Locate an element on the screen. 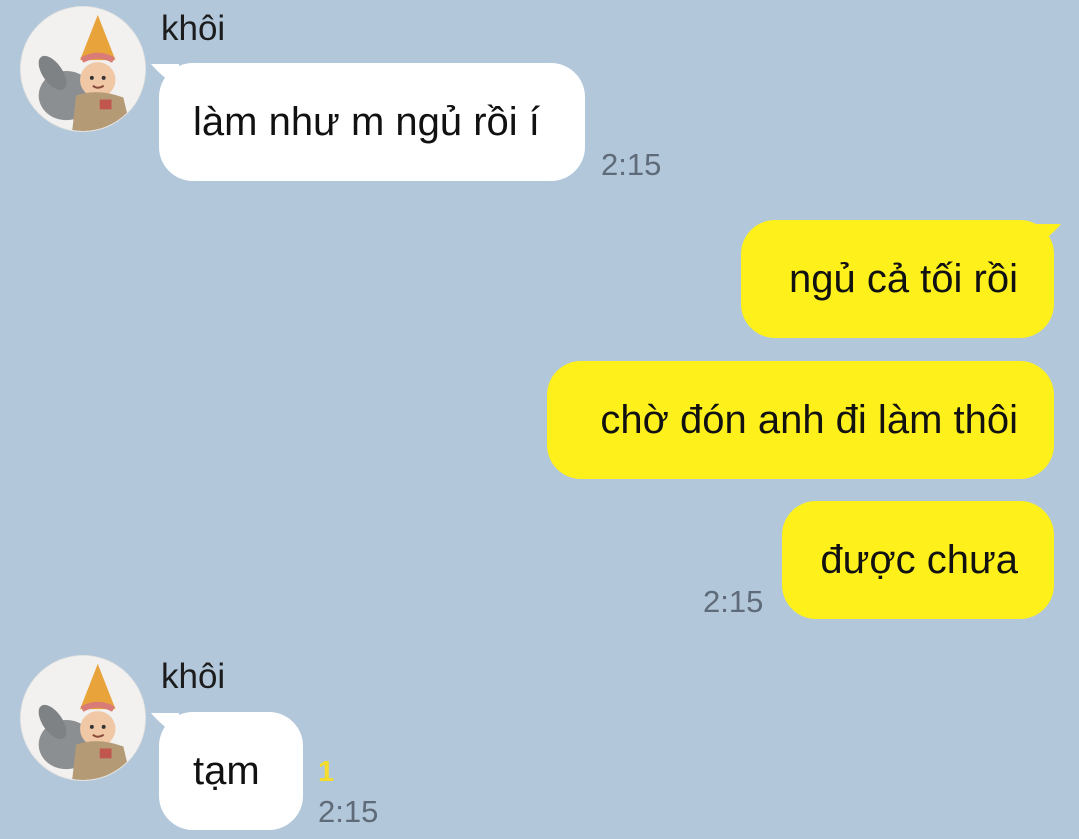  message-text: tạm is located at coordinates (226, 770).